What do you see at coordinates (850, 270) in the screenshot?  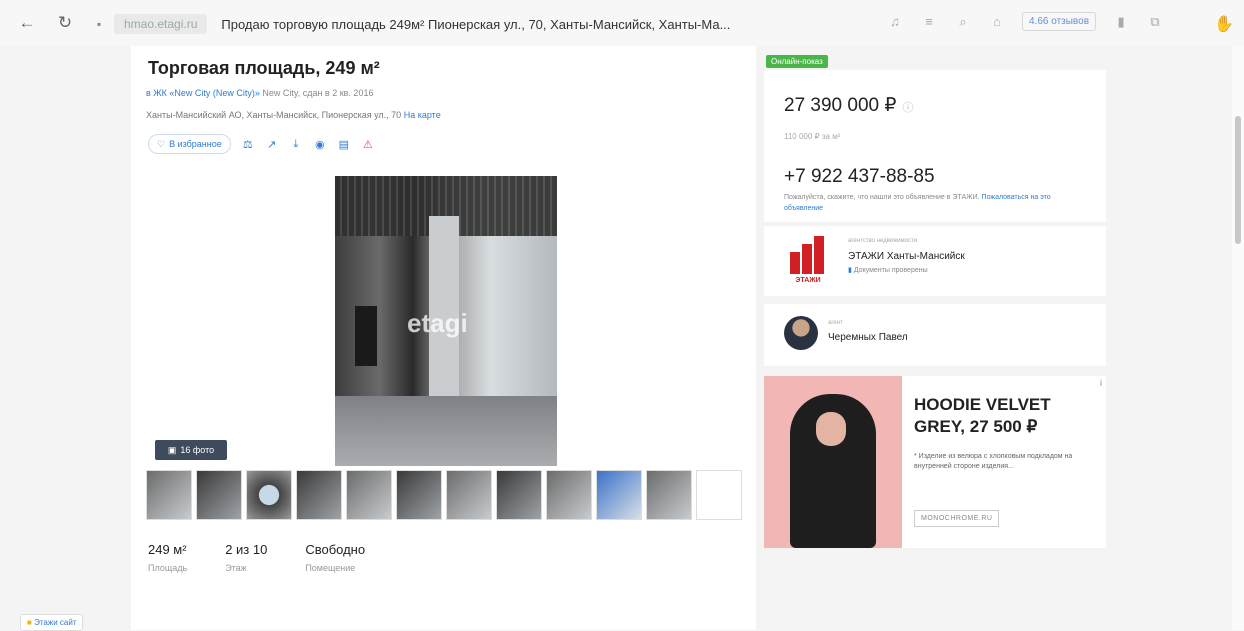 I see `document-icon: ▮` at bounding box center [850, 270].